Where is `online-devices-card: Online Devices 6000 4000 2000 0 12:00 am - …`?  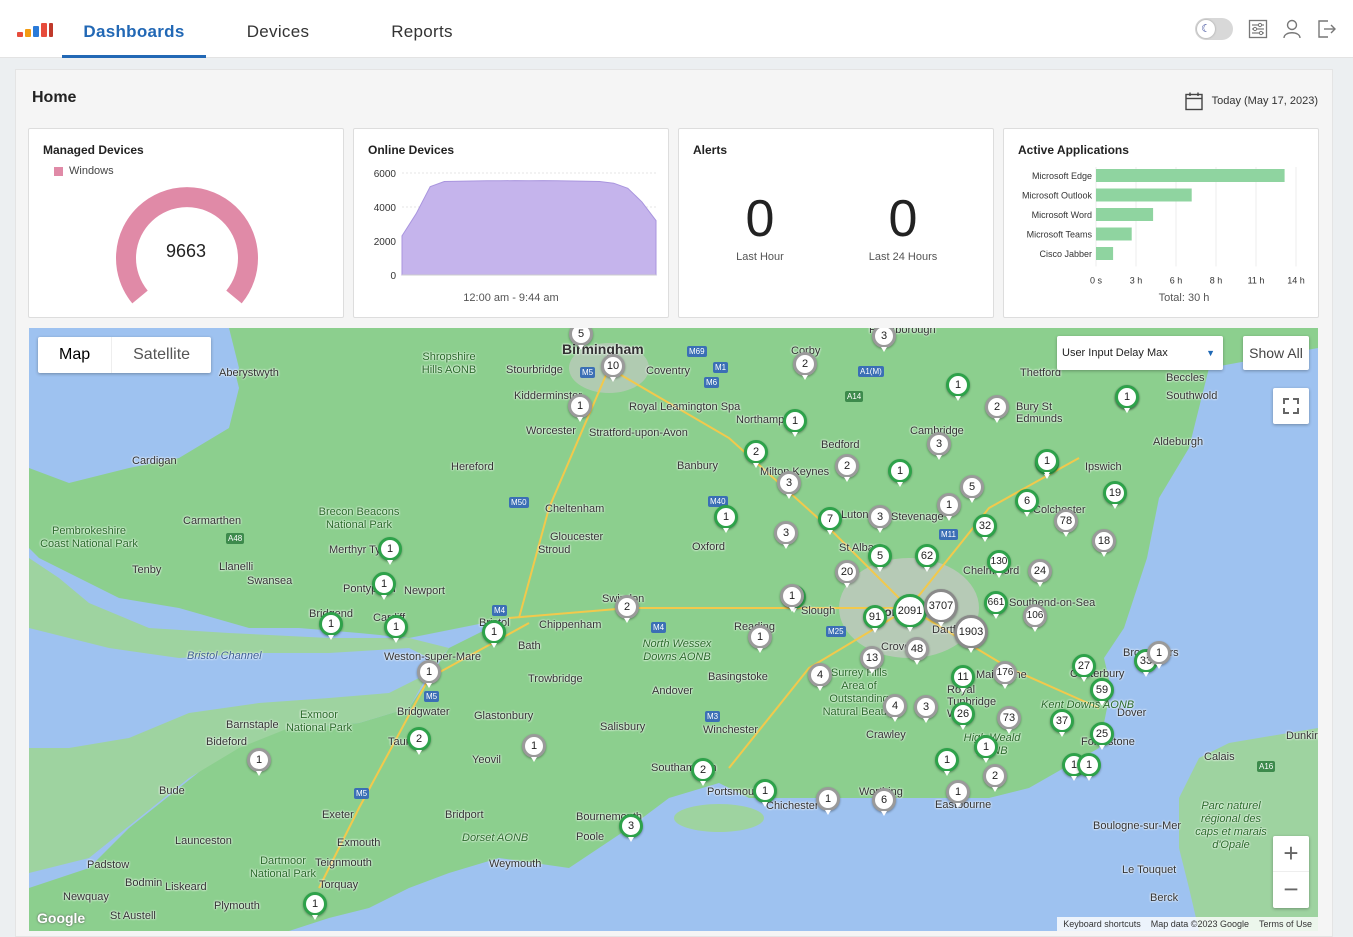
online-devices-card: Online Devices 6000 4000 2000 0 12:00 am - … is located at coordinates (511, 223).